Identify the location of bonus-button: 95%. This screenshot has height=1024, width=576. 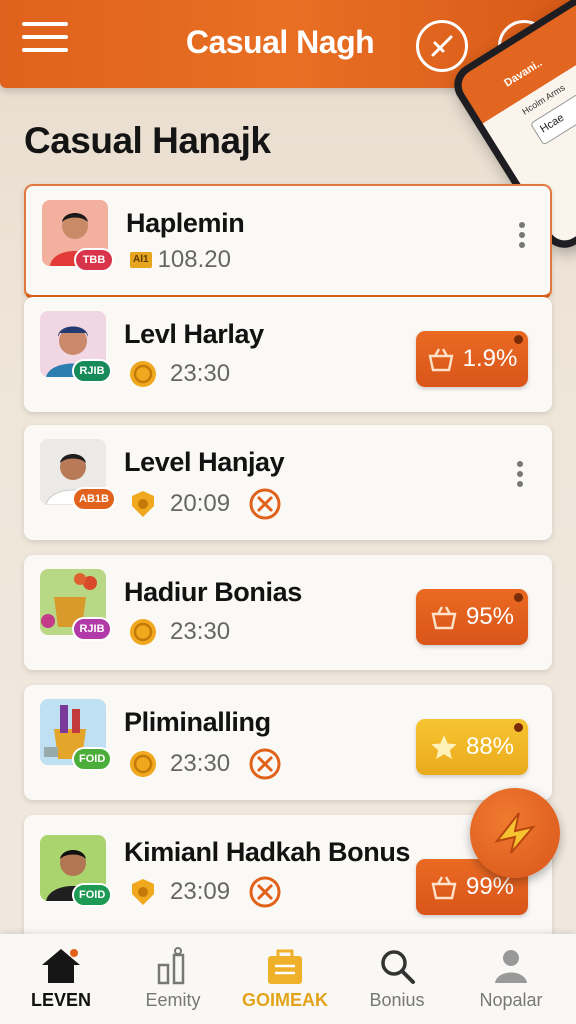
(472, 617).